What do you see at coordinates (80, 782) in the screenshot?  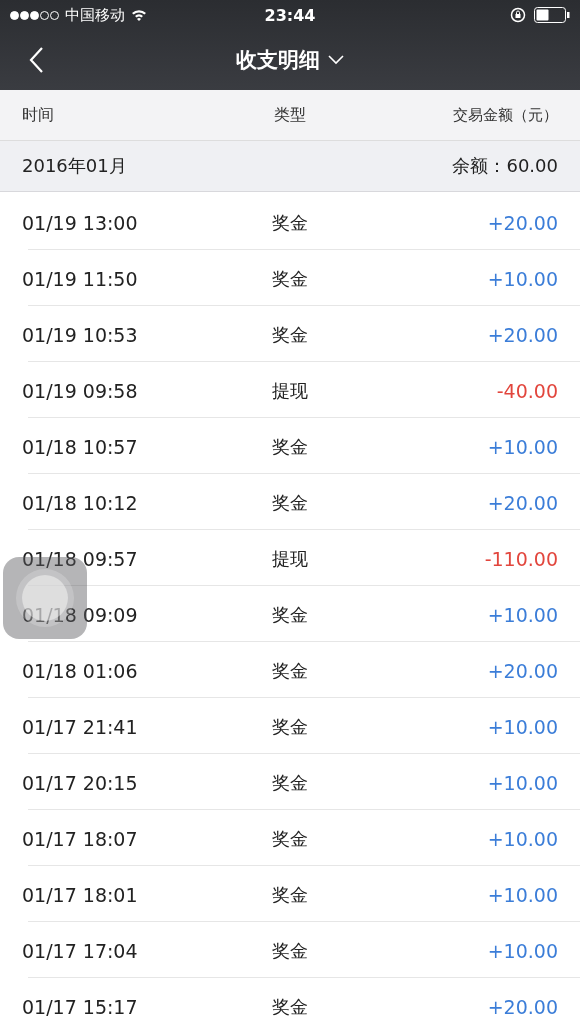 I see `time-cell-text: 01/17 20:15` at bounding box center [80, 782].